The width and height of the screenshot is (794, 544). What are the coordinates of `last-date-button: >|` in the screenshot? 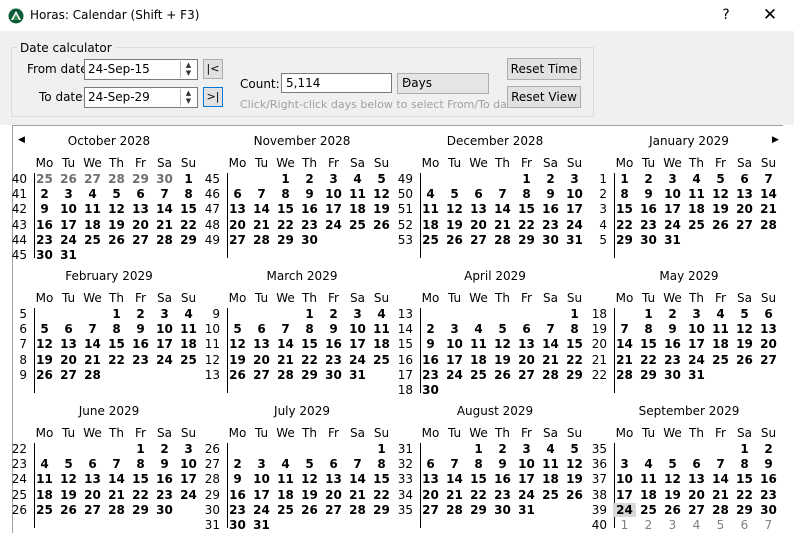 It's located at (213, 97).